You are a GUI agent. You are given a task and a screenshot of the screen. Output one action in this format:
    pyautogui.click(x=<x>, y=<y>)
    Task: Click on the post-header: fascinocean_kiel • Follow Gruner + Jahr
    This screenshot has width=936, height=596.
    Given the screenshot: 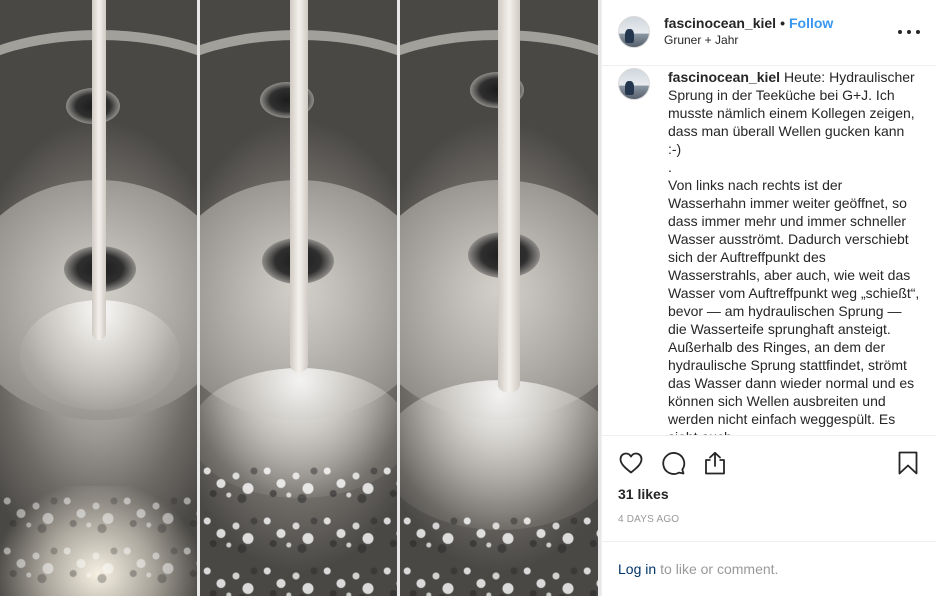 What is the action you would take?
    pyautogui.click(x=769, y=33)
    